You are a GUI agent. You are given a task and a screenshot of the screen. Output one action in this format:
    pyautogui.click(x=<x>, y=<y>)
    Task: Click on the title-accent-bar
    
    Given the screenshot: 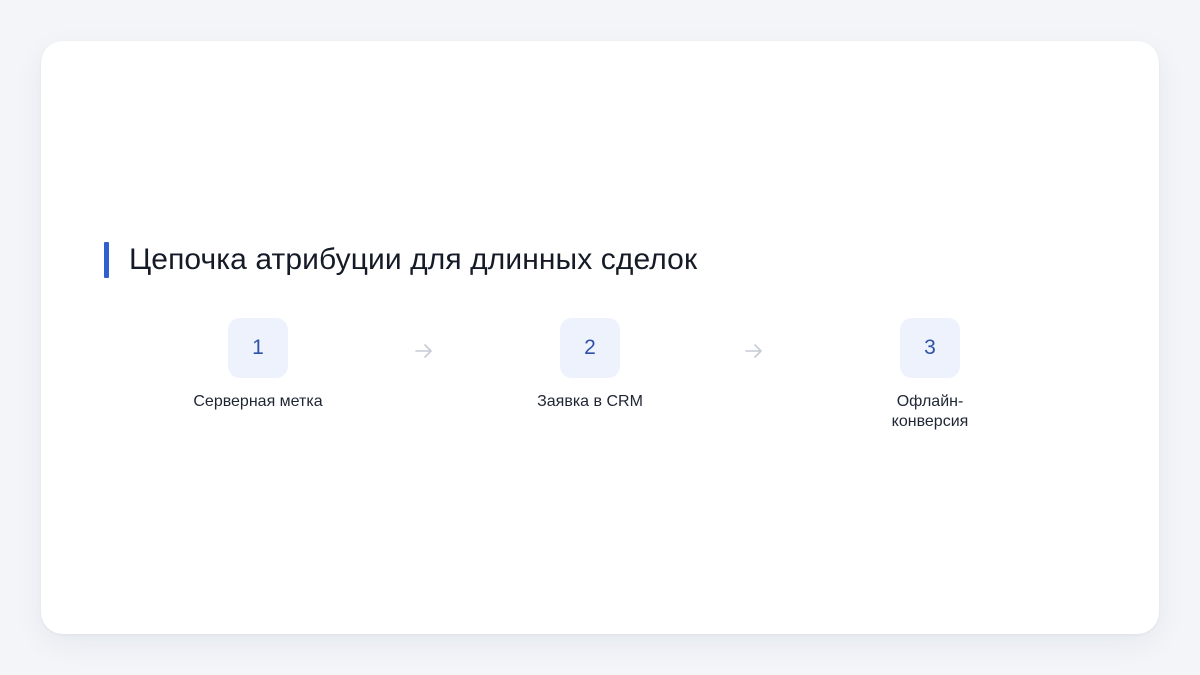 What is the action you would take?
    pyautogui.click(x=106, y=260)
    